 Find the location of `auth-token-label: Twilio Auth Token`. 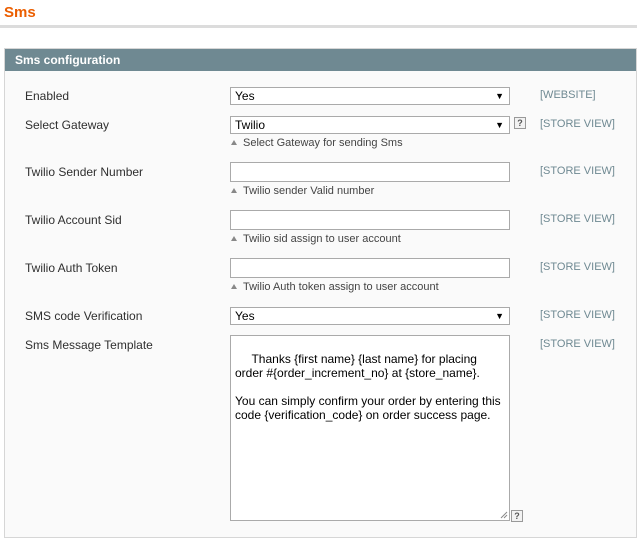

auth-token-label: Twilio Auth Token is located at coordinates (71, 268).